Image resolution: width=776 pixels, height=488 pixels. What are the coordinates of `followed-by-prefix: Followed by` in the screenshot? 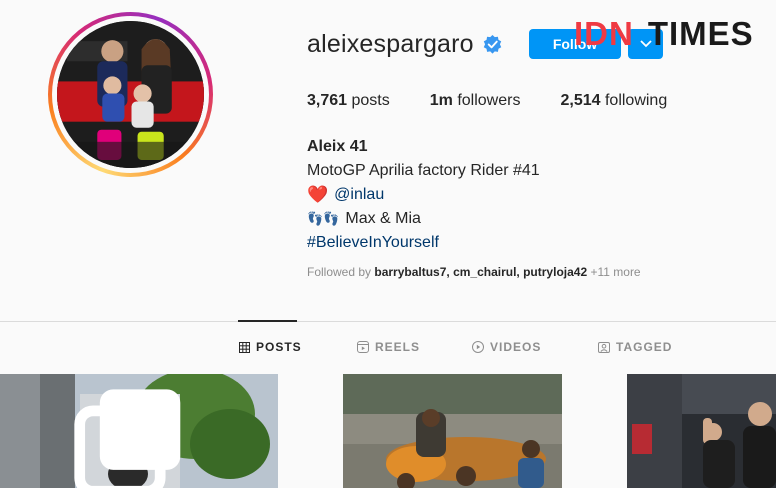 It's located at (339, 272).